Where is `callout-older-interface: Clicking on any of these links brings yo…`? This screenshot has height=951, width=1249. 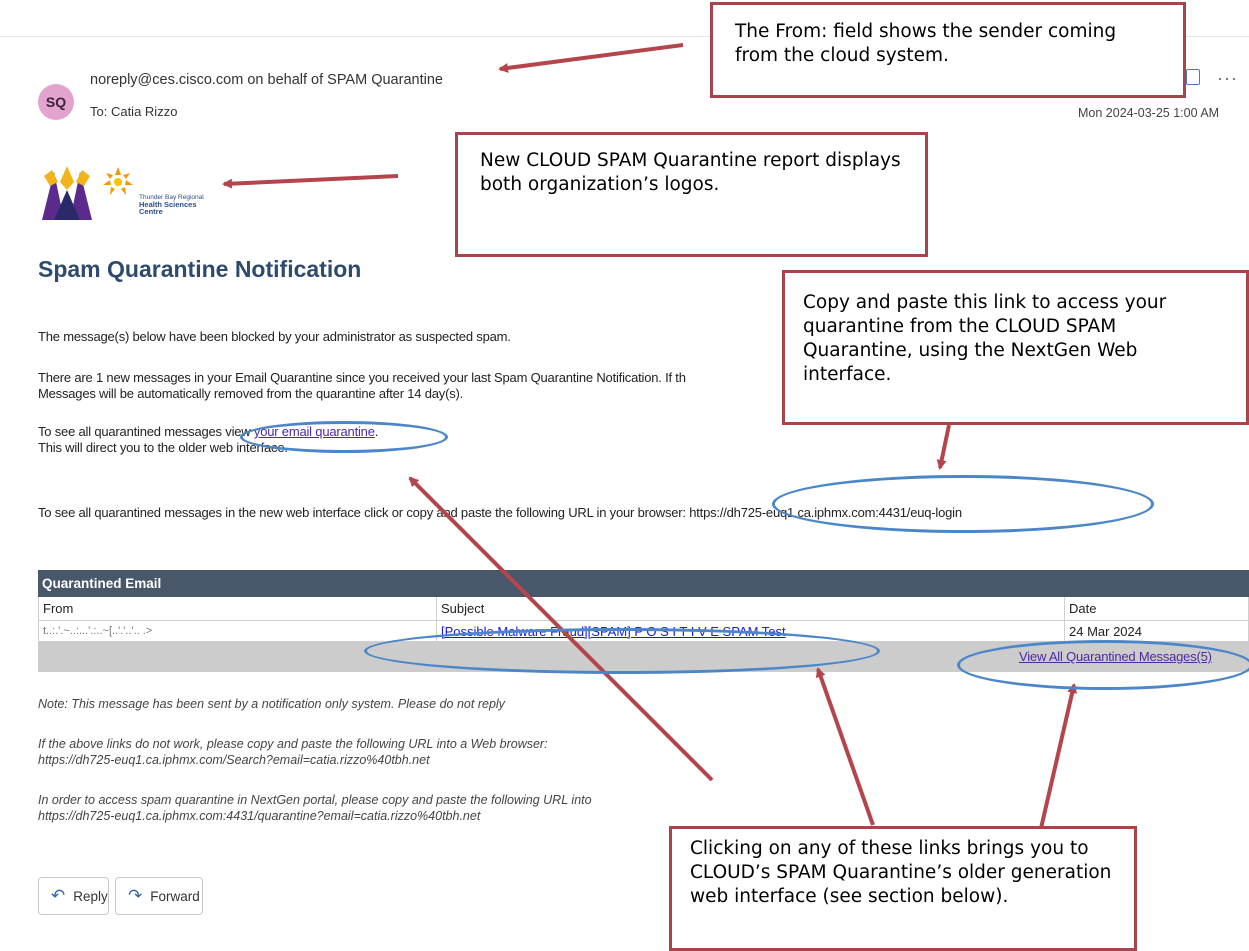 callout-older-interface: Clicking on any of these links brings yo… is located at coordinates (903, 888).